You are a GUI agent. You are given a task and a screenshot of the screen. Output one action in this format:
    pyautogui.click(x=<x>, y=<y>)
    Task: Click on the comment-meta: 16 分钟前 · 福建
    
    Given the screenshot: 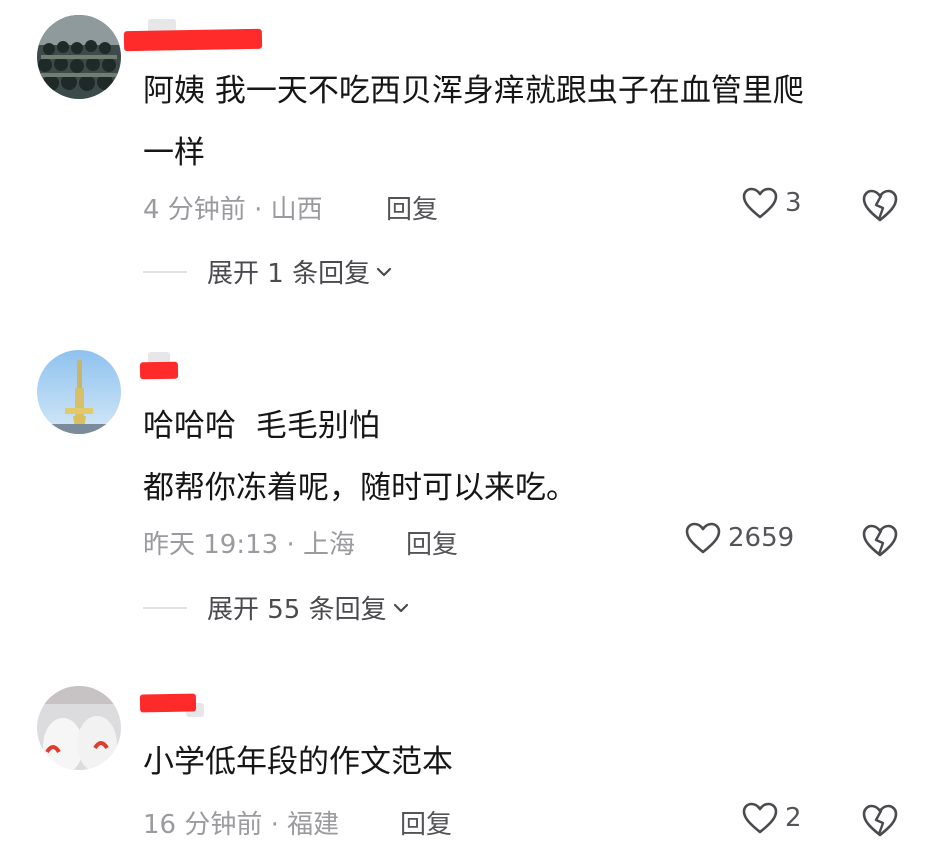 What is the action you would take?
    pyautogui.click(x=241, y=825)
    